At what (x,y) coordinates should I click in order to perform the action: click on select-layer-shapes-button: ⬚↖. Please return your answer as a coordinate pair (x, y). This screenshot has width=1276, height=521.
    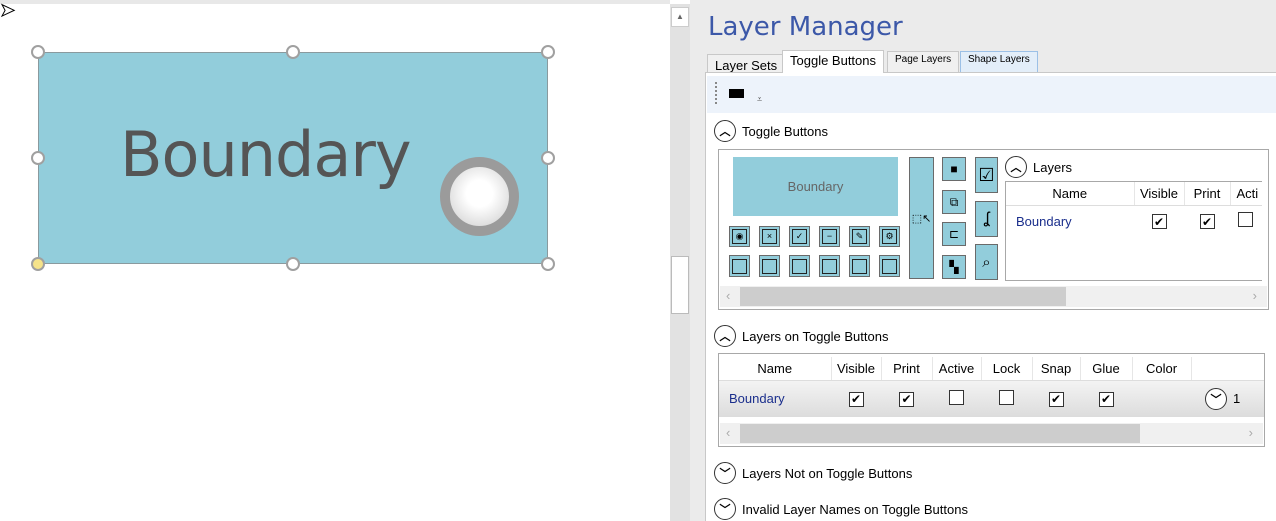
    Looking at the image, I should click on (921, 218).